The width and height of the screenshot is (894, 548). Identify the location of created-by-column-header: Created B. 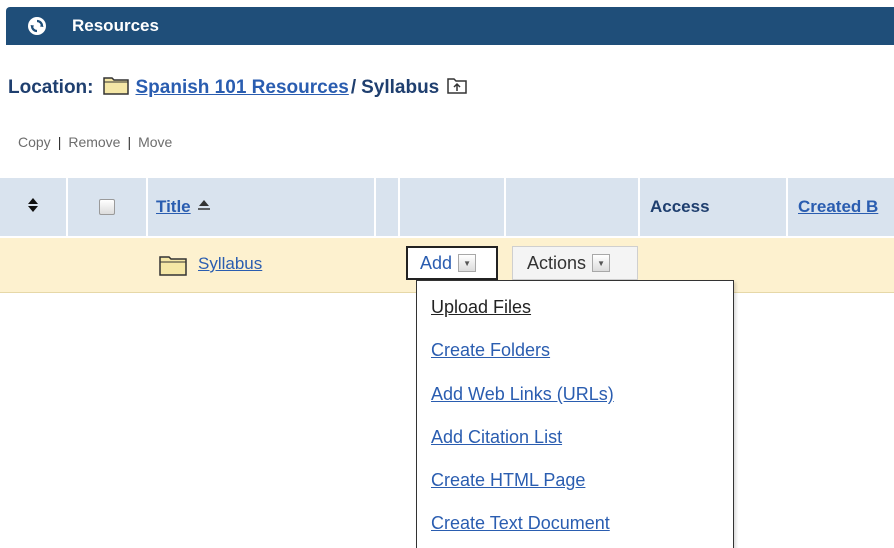
(841, 207).